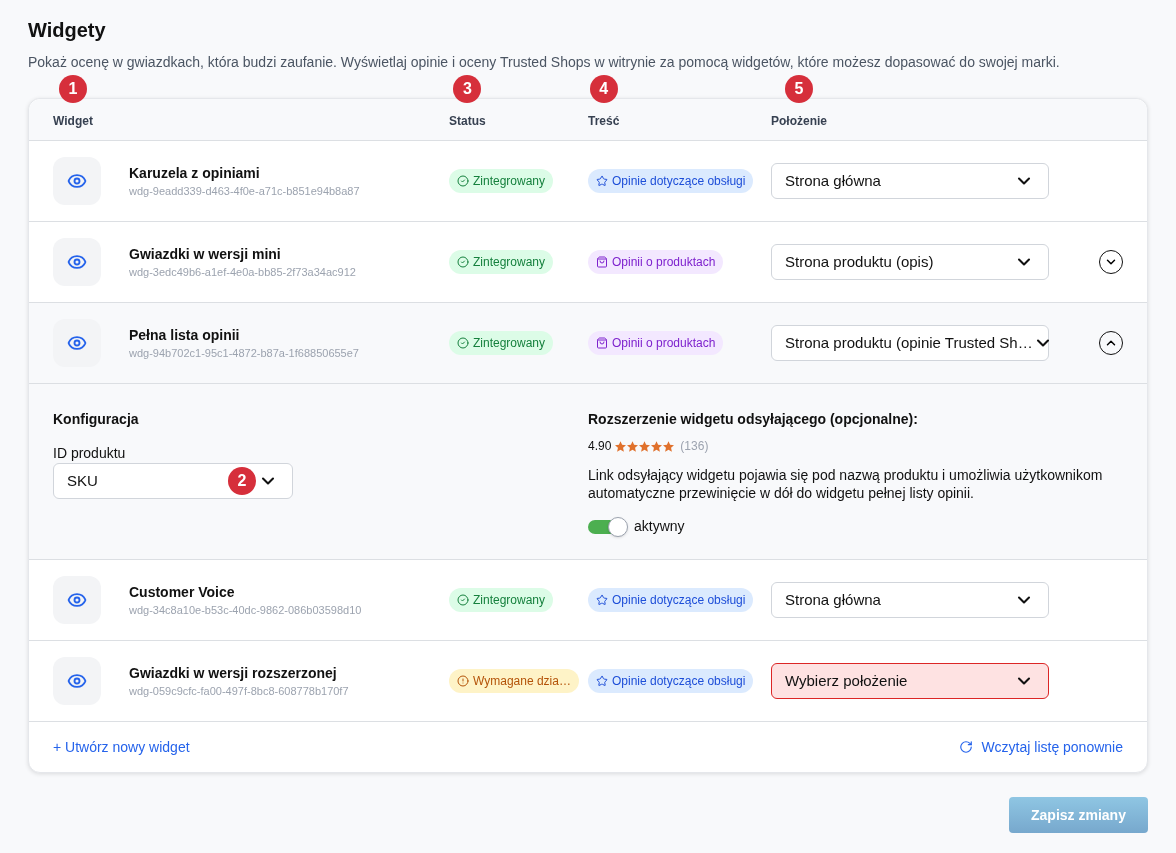 The height and width of the screenshot is (853, 1176). I want to click on number-badge: 1, so click(72, 88).